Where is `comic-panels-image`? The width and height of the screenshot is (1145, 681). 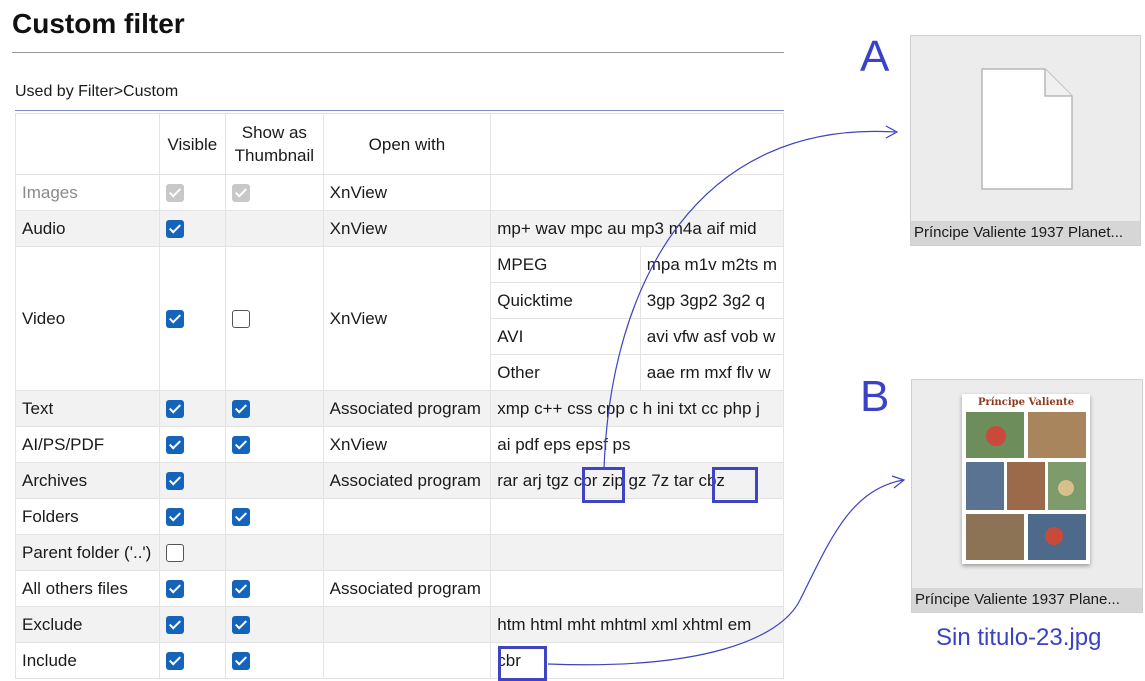 comic-panels-image is located at coordinates (1026, 486).